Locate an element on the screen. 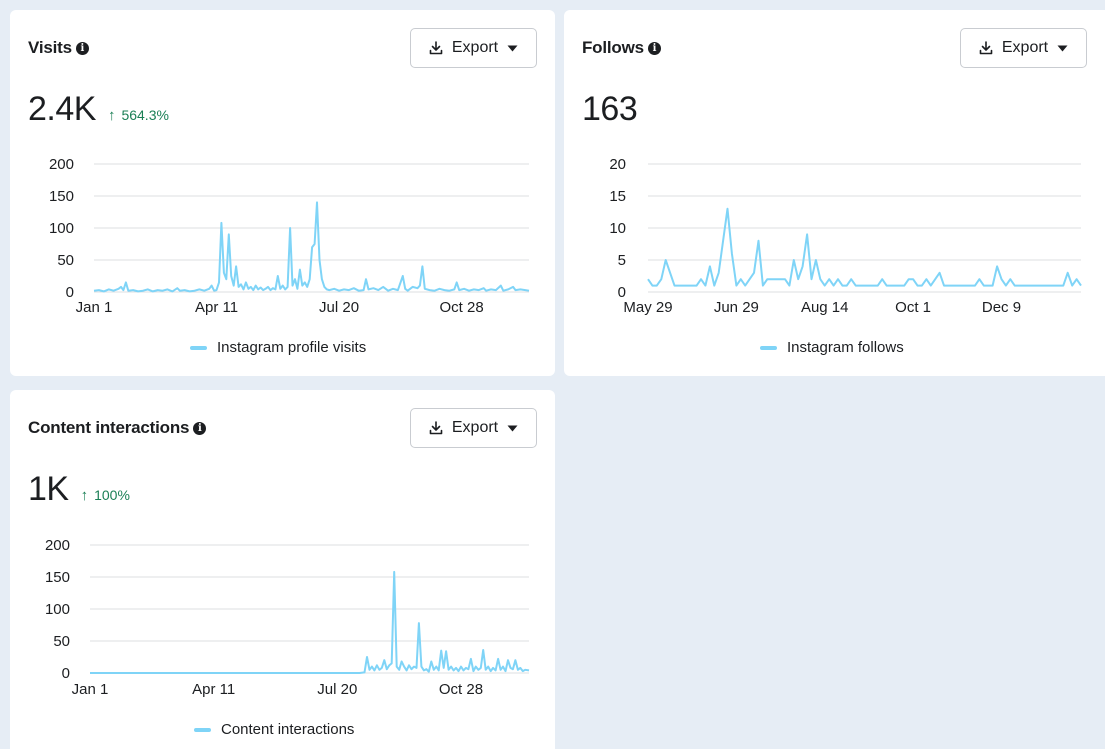 The height and width of the screenshot is (749, 1105). x-tick-label: Dec 9 is located at coordinates (1001, 307).